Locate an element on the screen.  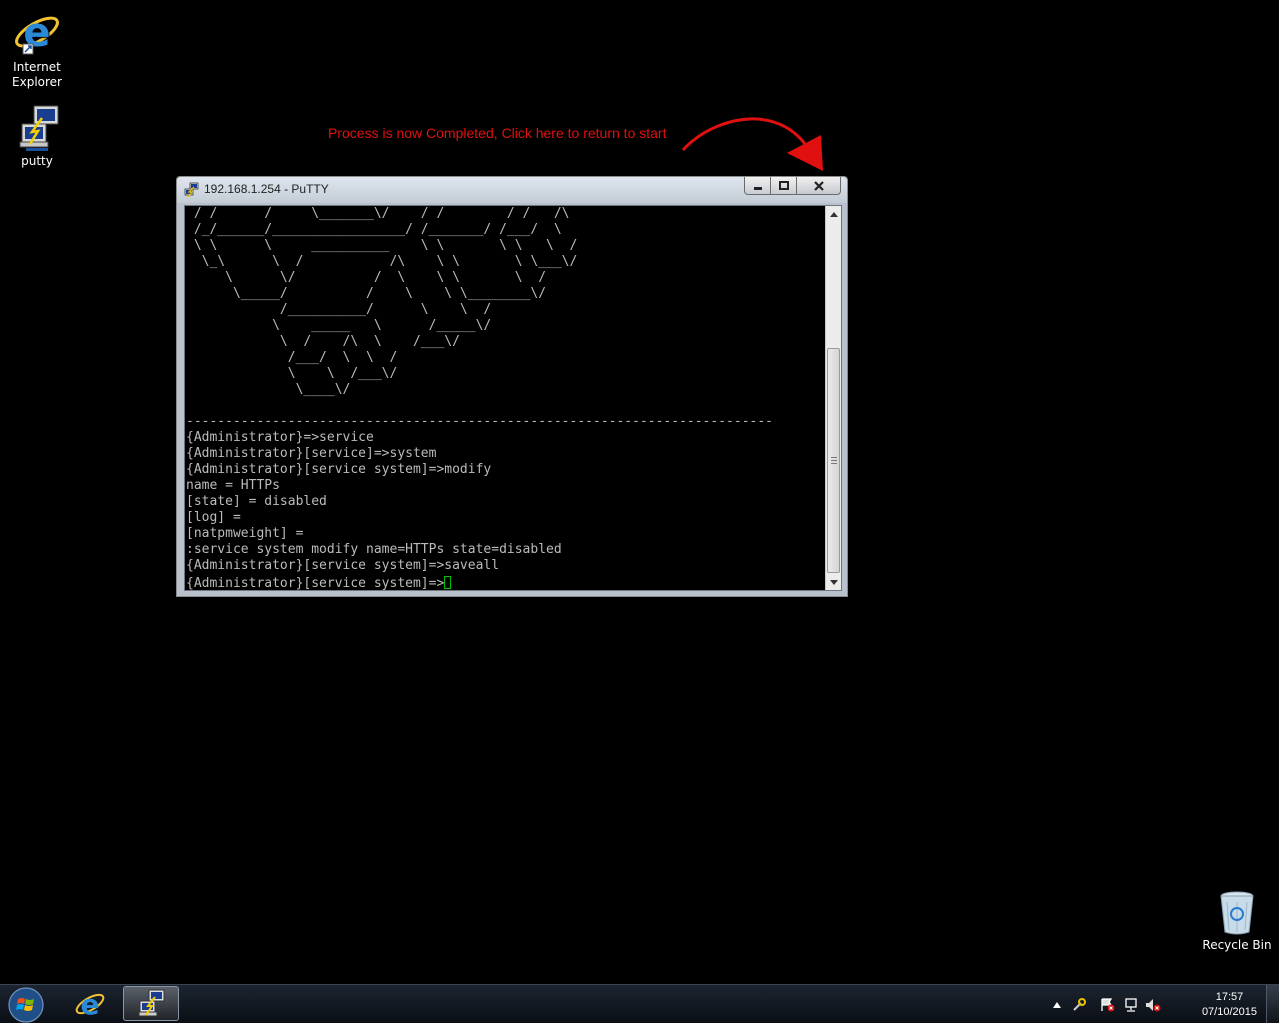
annotation-arrow-icon is located at coordinates (752, 144).